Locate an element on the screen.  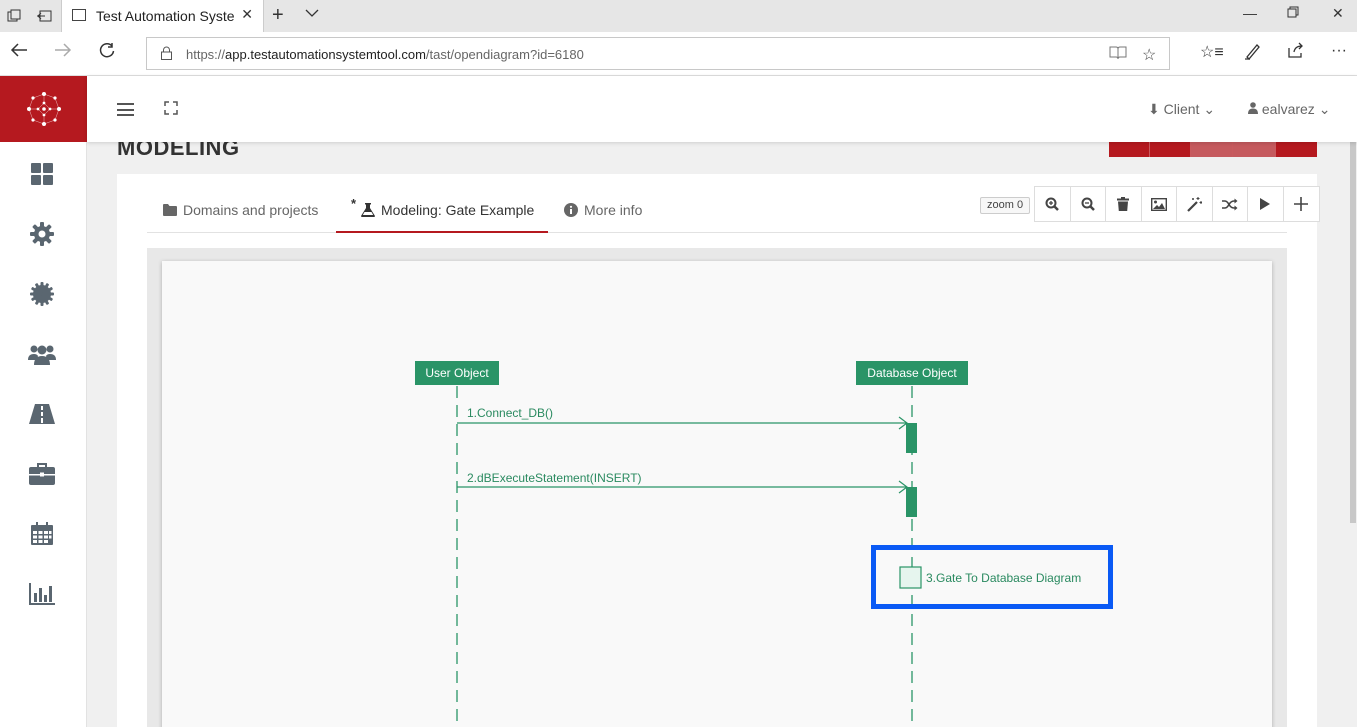
hamburger-menu-icon is located at coordinates (125, 109).